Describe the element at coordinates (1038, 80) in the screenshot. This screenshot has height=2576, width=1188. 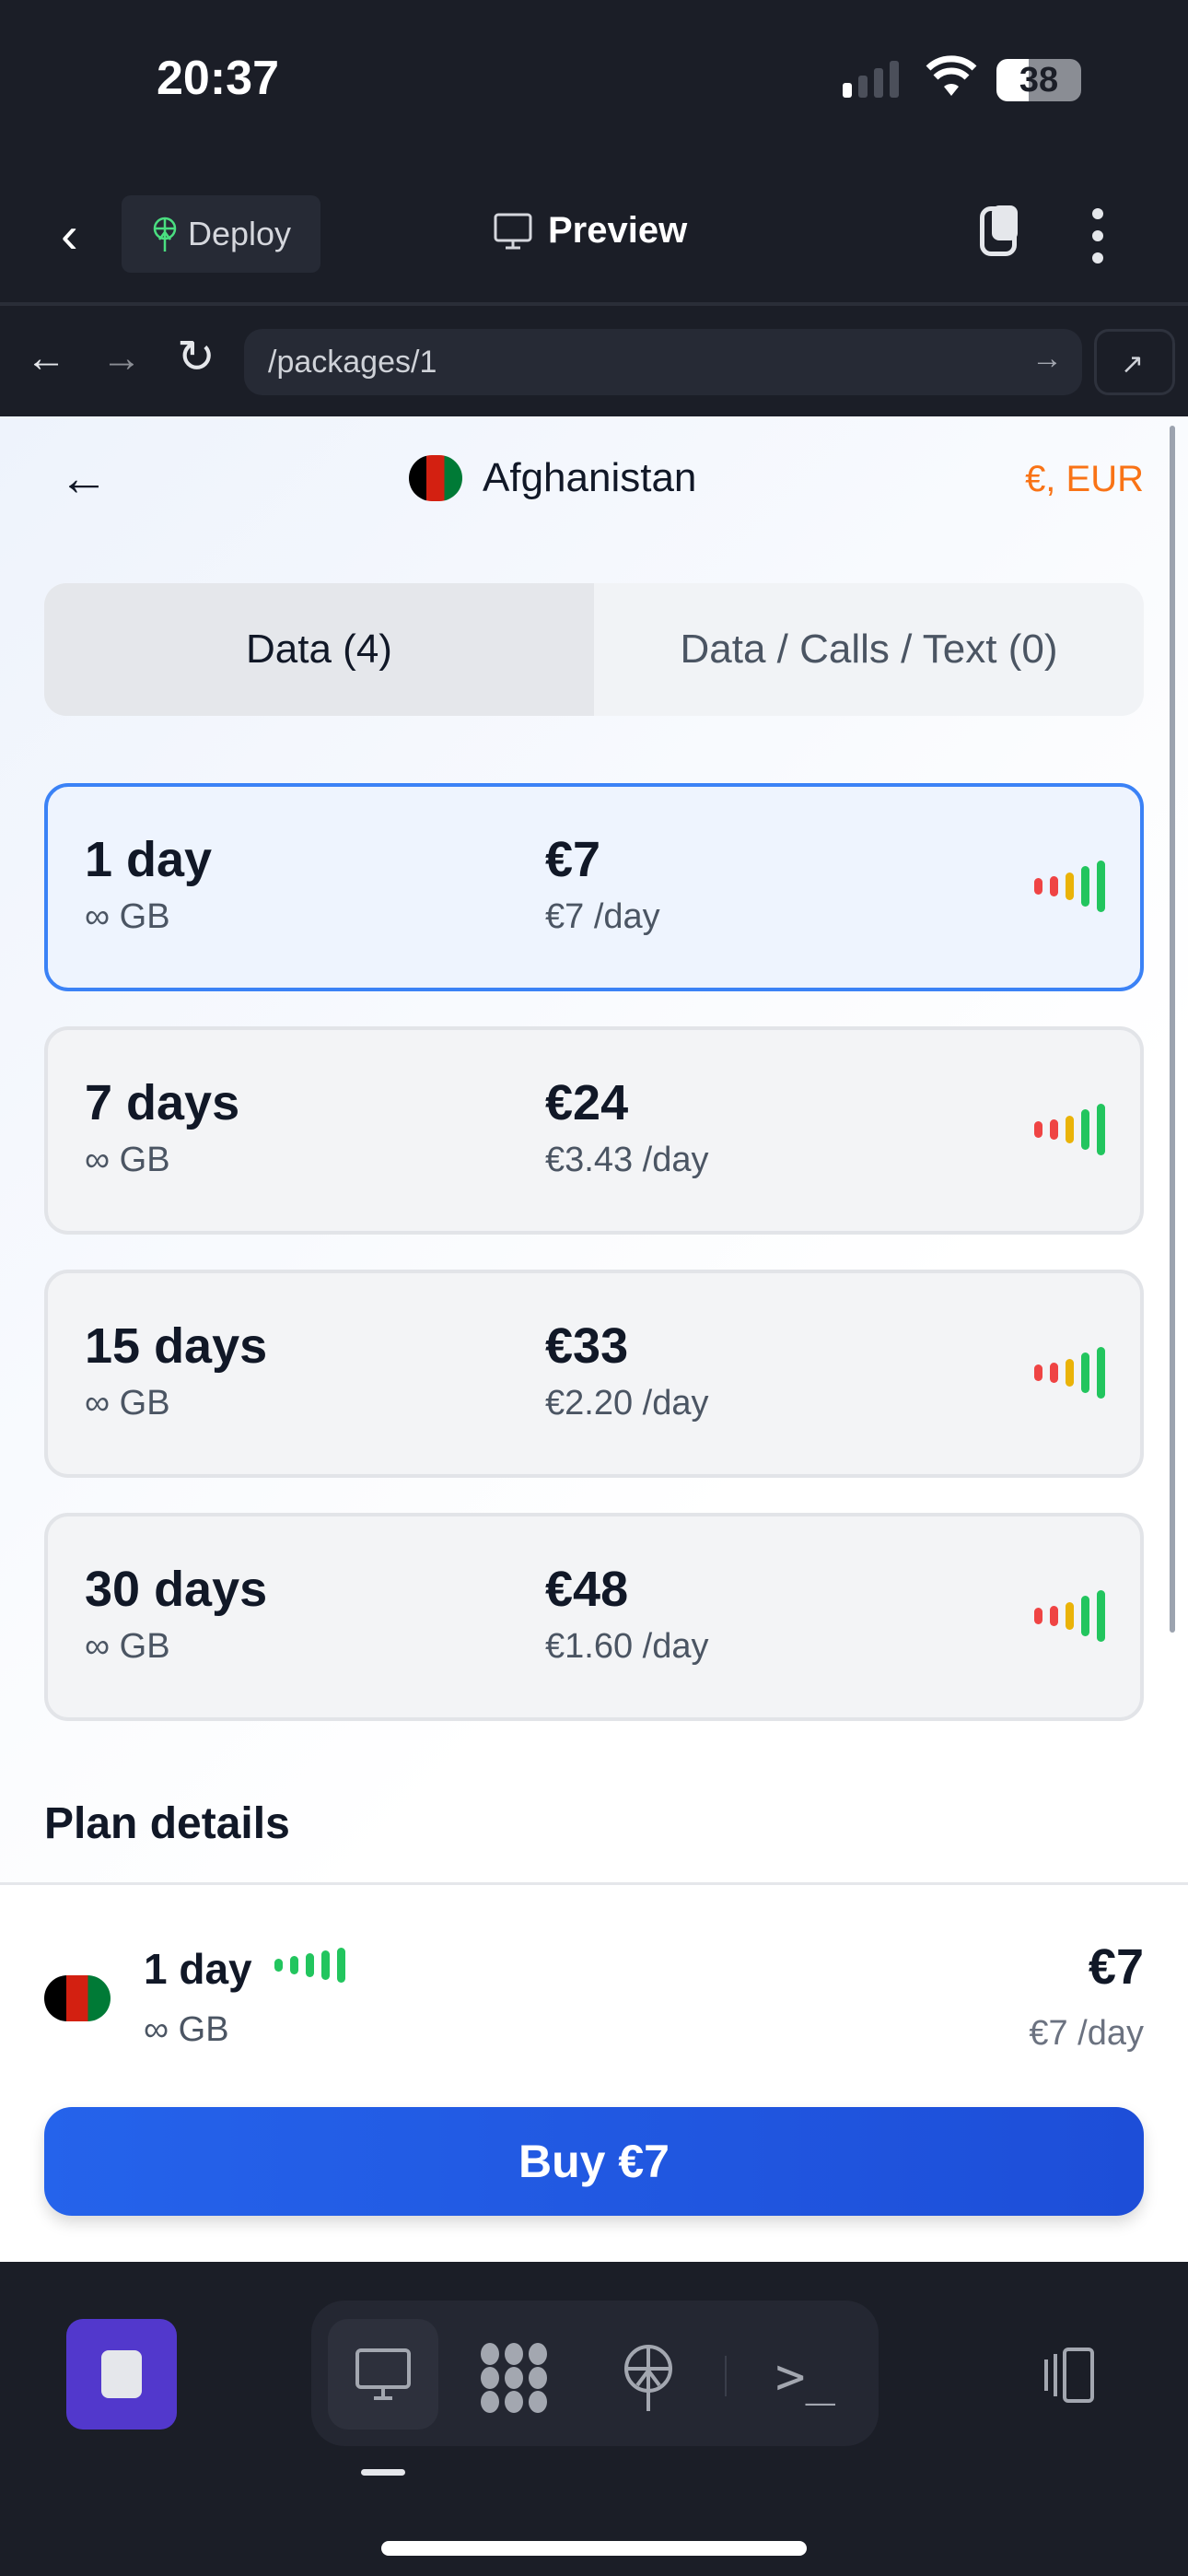
I see `battery-indicator: 38` at that location.